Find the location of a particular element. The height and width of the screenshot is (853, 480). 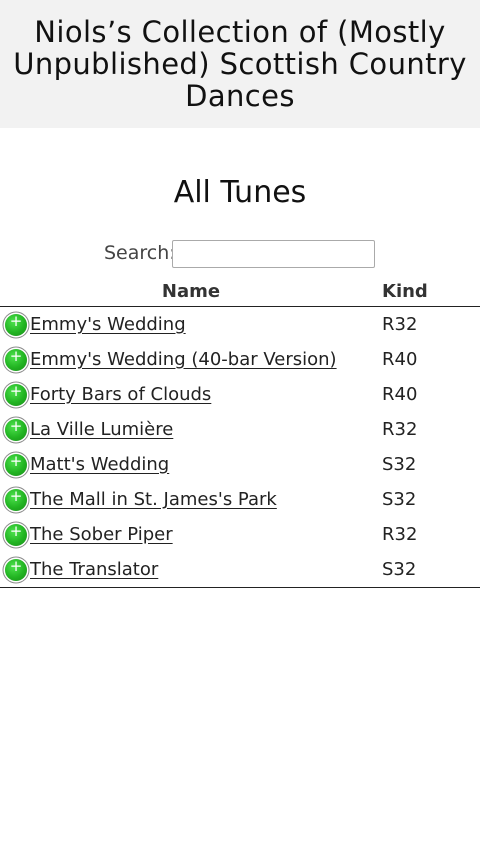

search-label: Search: is located at coordinates (140, 253).